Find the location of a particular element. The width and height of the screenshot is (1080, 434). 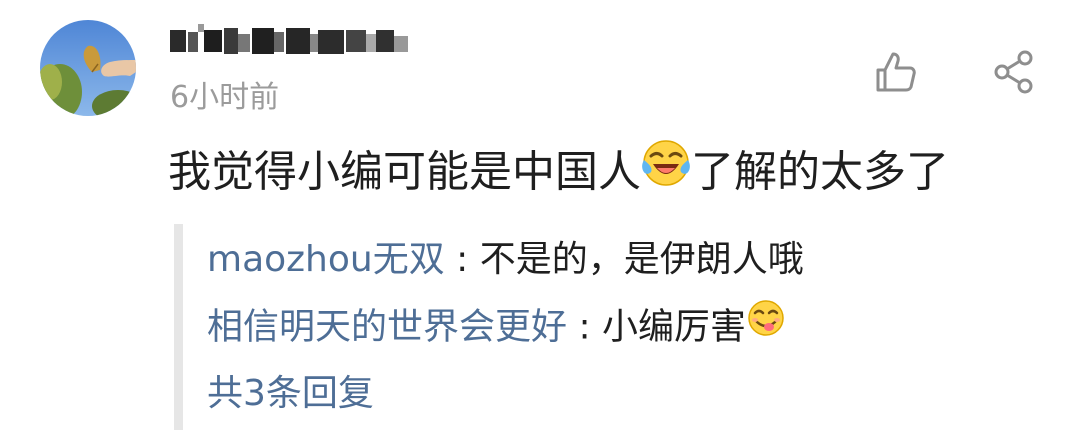

comment-text-part-1: 我觉得小编可能是中国人 is located at coordinates (404, 172).